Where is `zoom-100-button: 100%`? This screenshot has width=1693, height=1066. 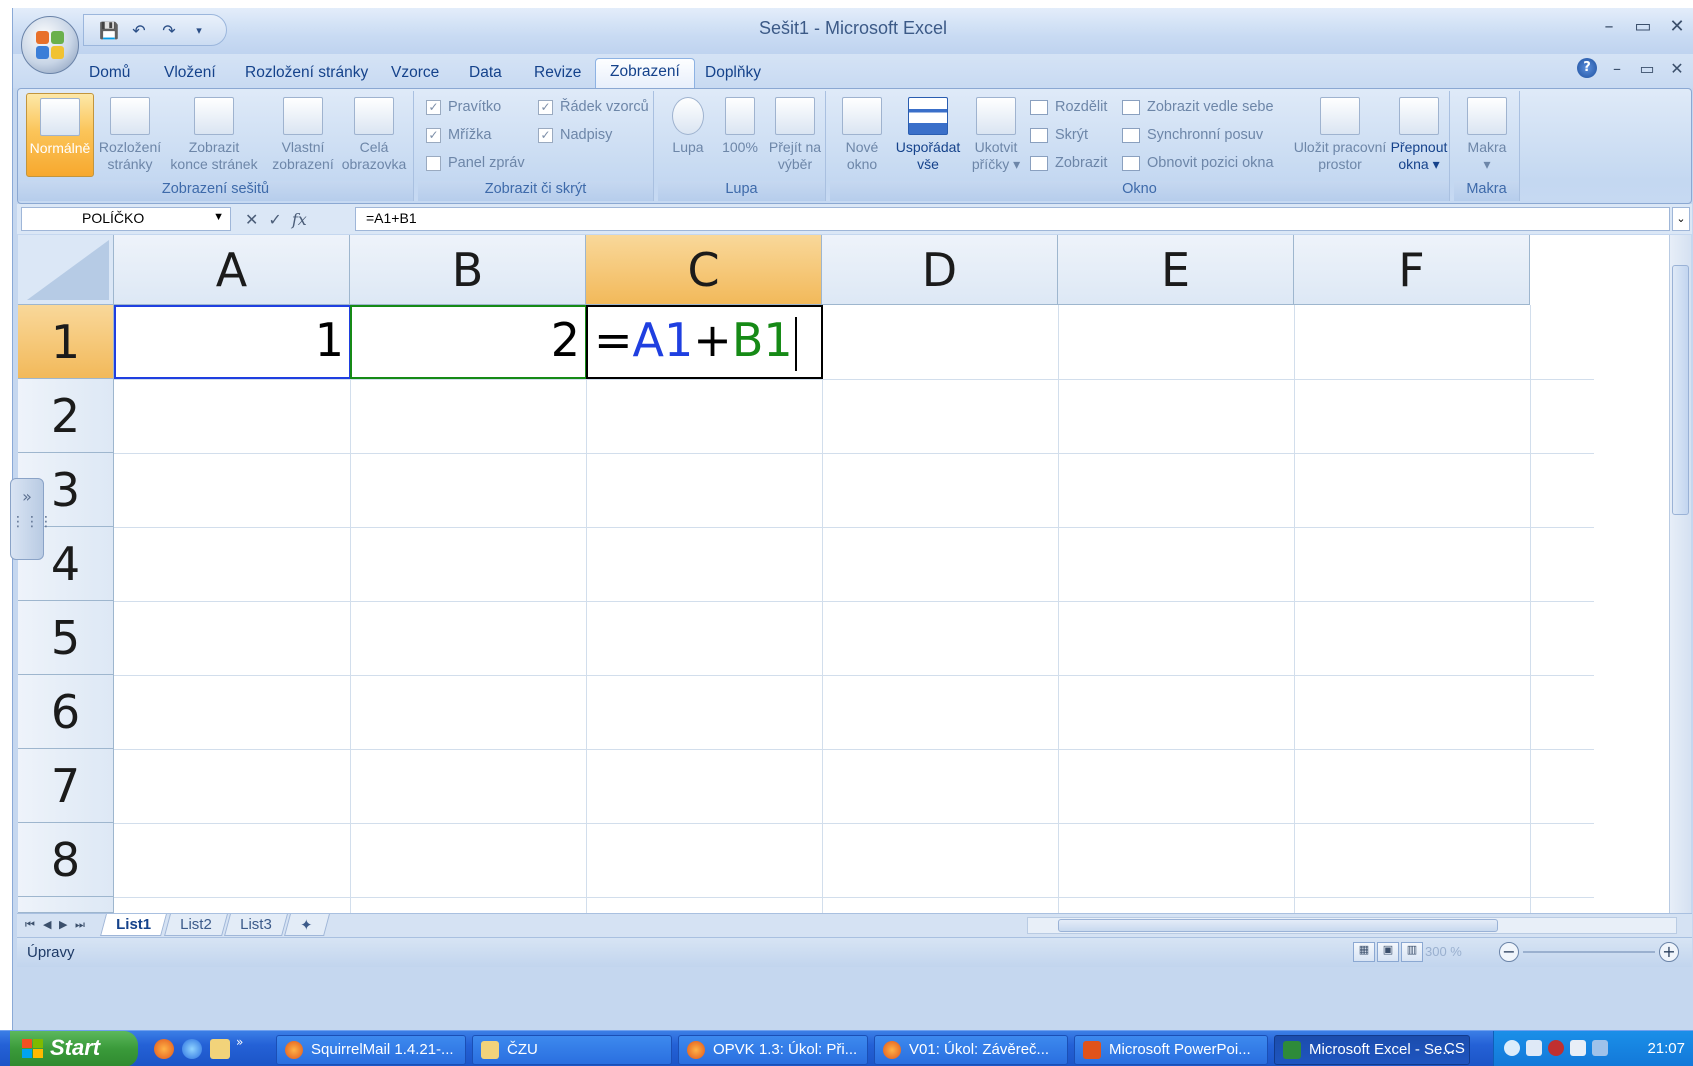
zoom-100-button: 100% is located at coordinates (740, 135).